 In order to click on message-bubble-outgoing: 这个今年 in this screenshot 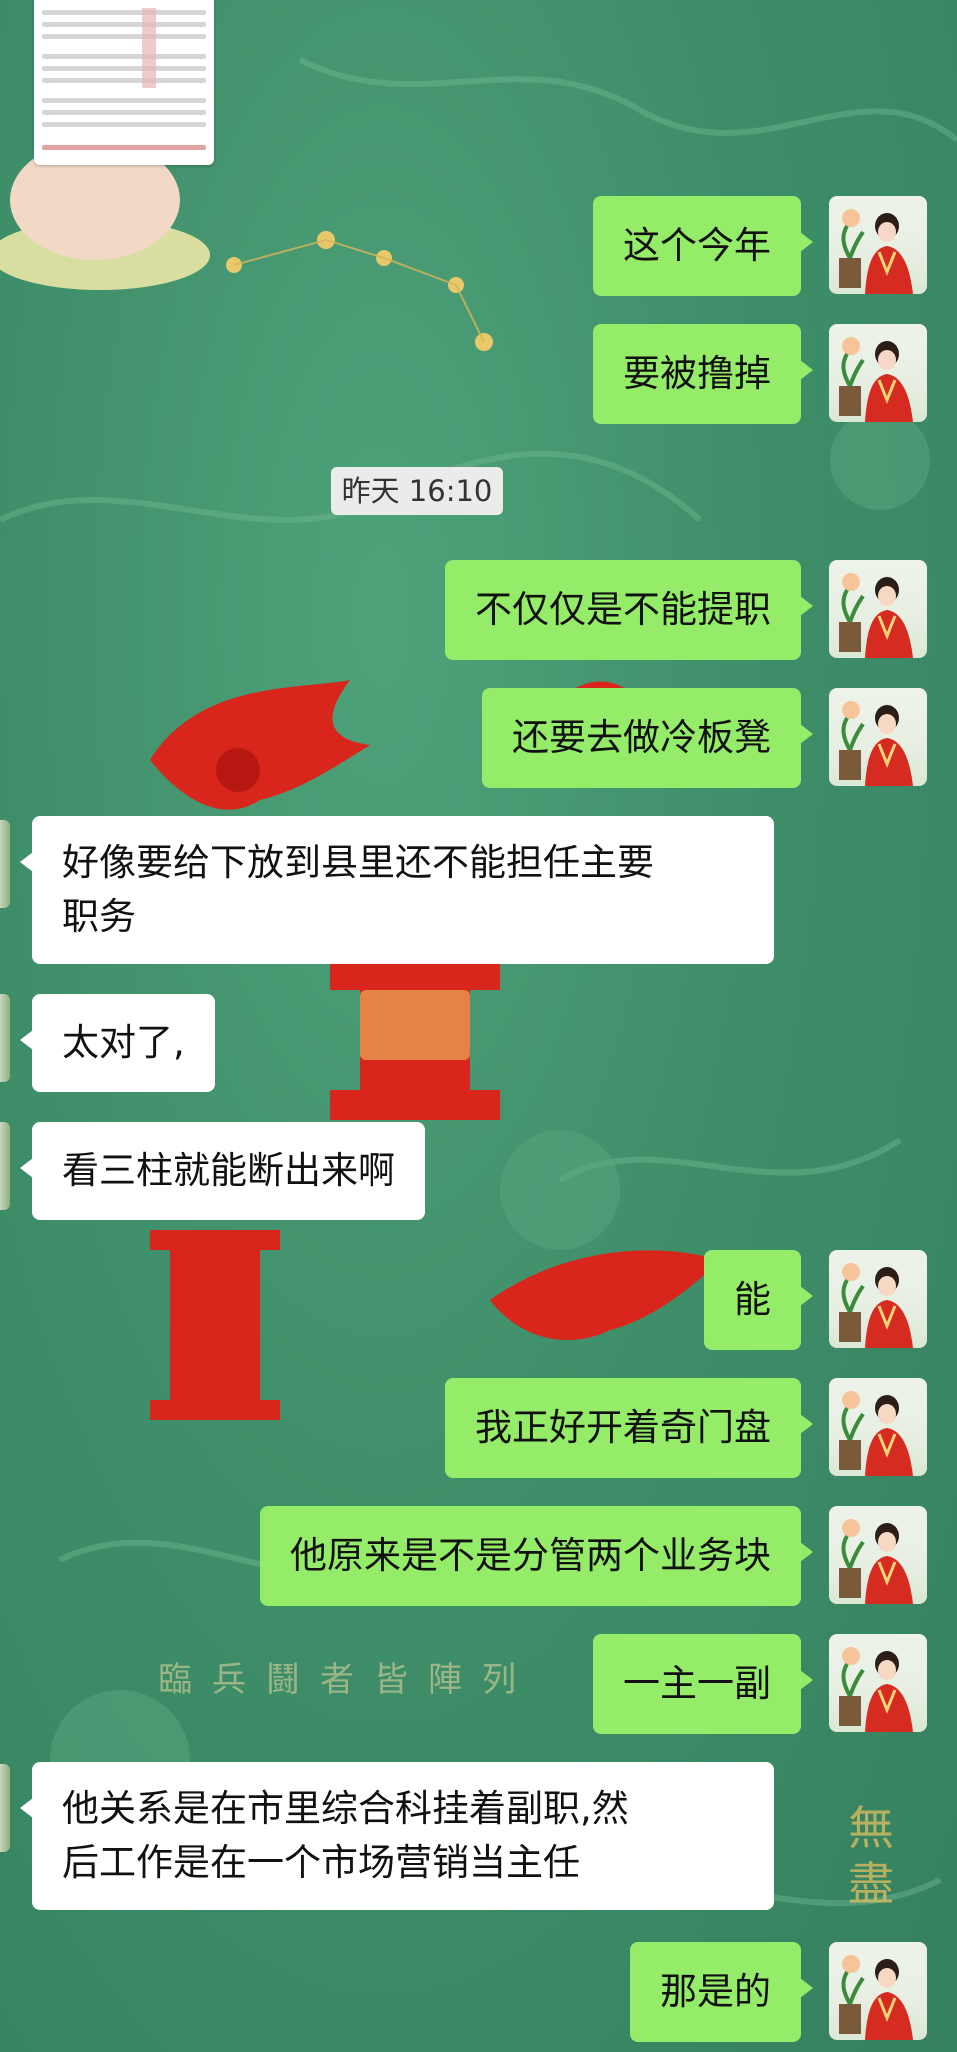, I will do `click(703, 246)`.